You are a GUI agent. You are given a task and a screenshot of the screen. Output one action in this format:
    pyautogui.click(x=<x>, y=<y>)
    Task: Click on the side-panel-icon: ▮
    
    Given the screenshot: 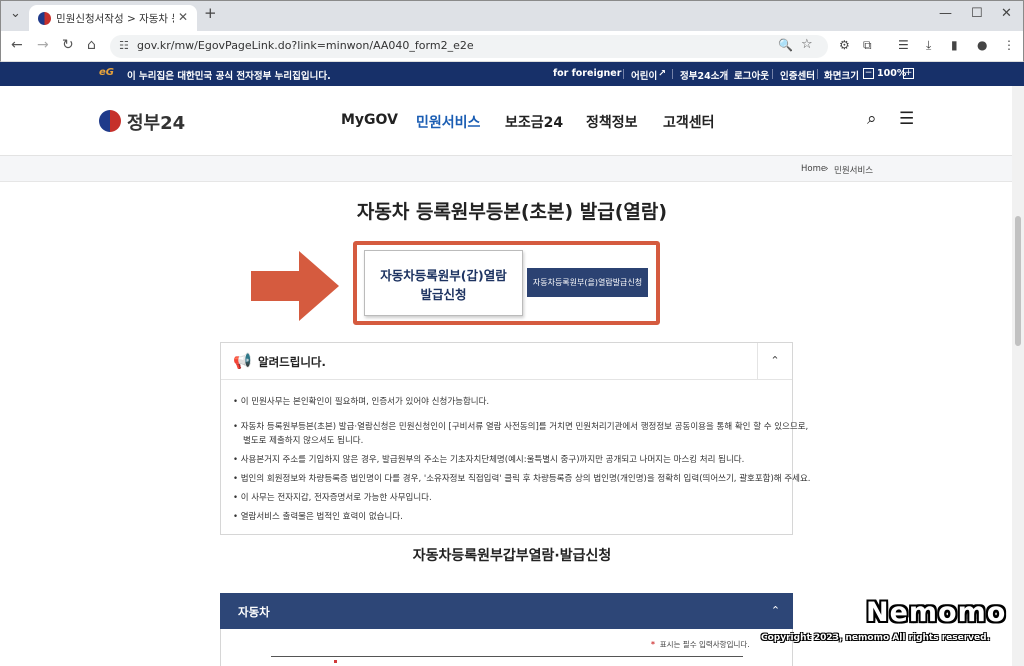 What is the action you would take?
    pyautogui.click(x=954, y=45)
    